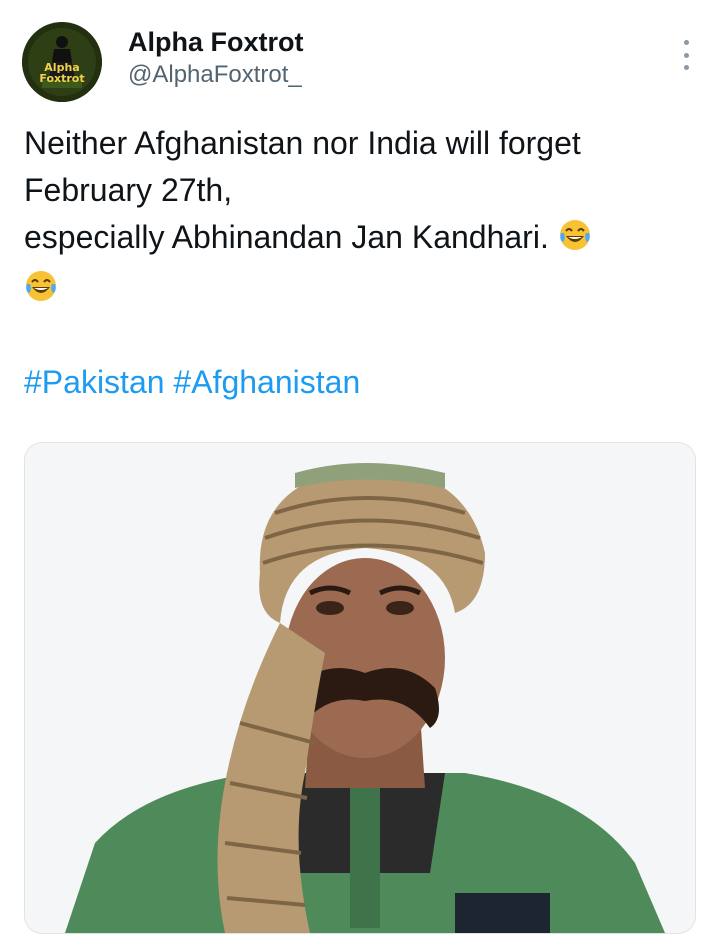 Image resolution: width=720 pixels, height=948 pixels. I want to click on tweet-text-line-2-text: especially Abhinandan Jan Kandhari., so click(286, 237).